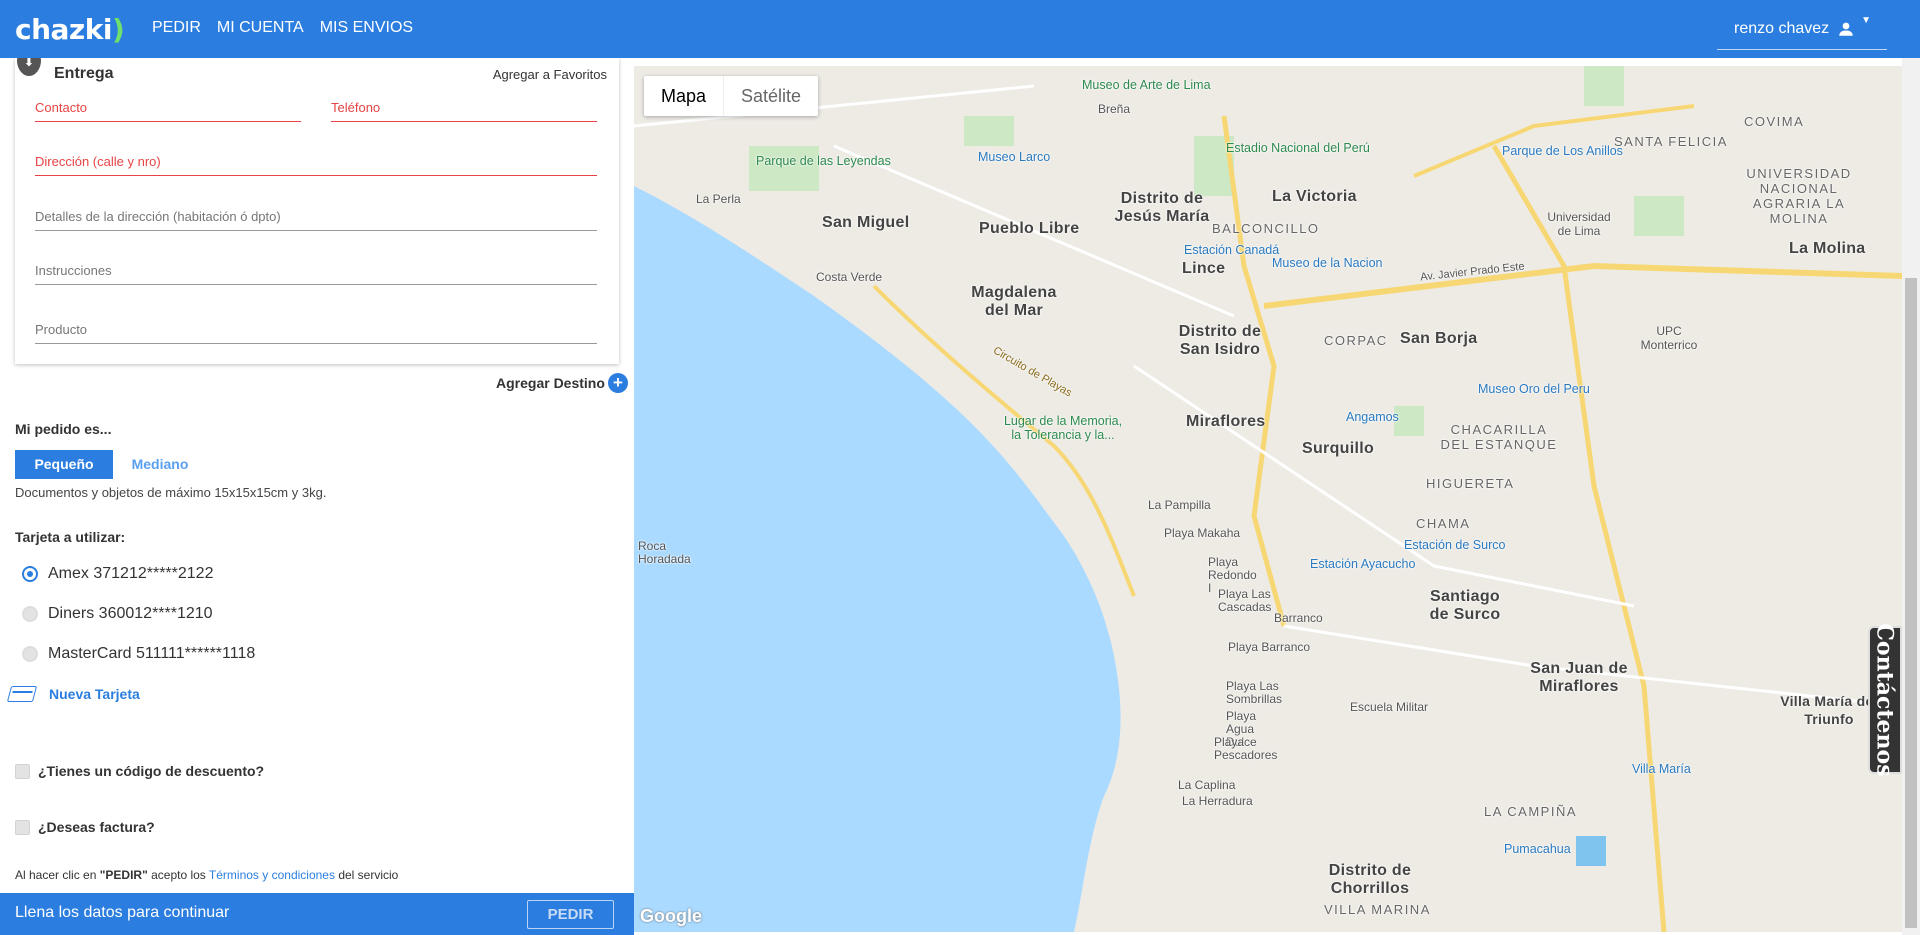 This screenshot has height=935, width=1920. What do you see at coordinates (131, 573) in the screenshot?
I see `card-label: Amex 371212*****2122` at bounding box center [131, 573].